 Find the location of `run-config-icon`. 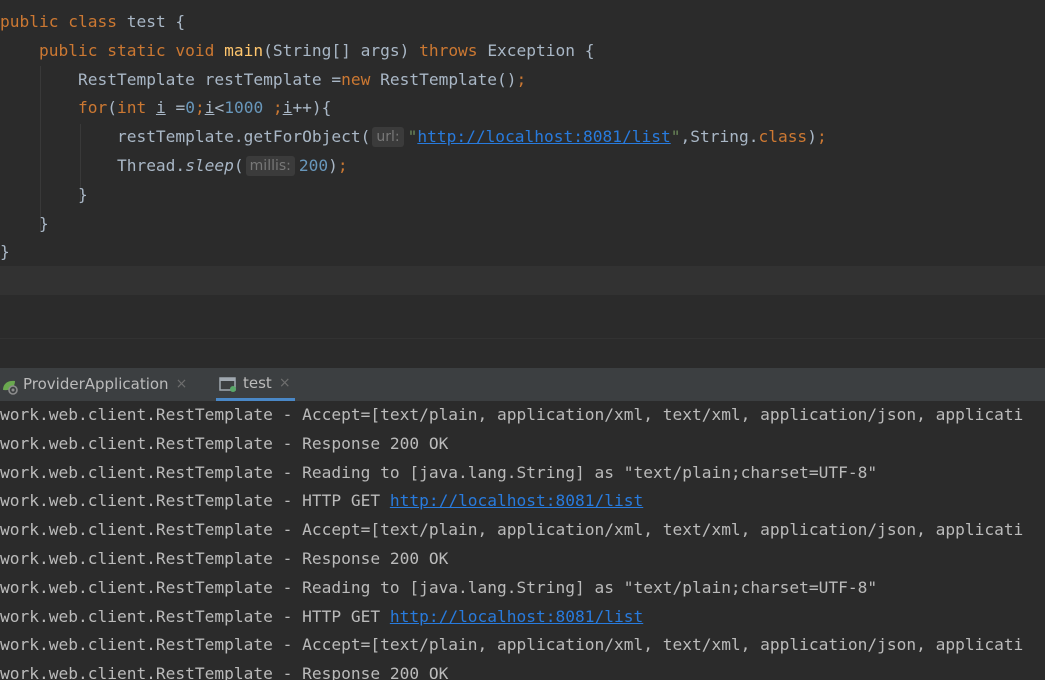

run-config-icon is located at coordinates (228, 383).